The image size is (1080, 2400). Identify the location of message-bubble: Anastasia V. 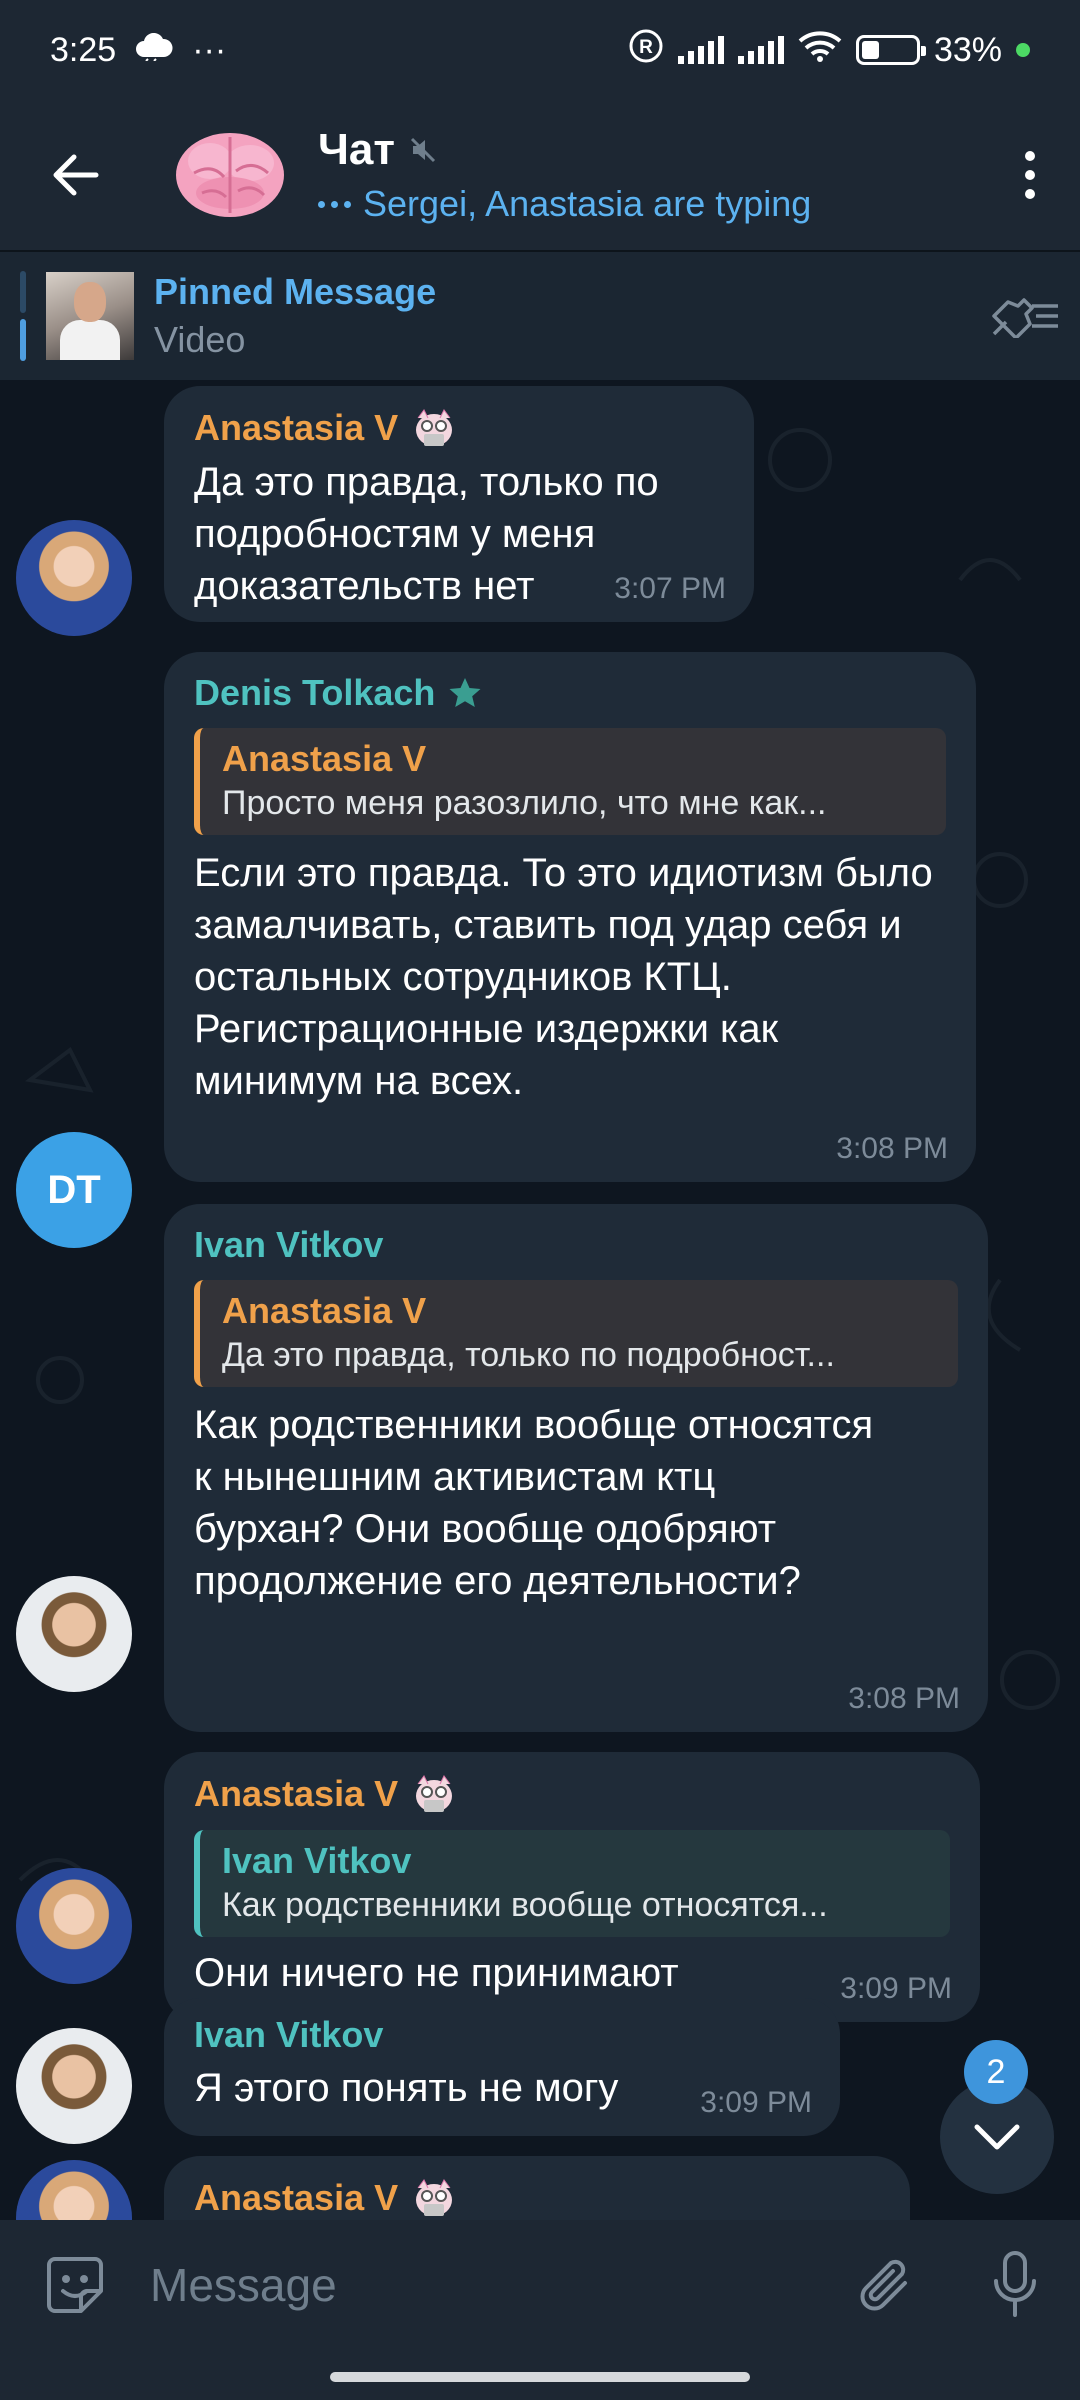
(537, 2188).